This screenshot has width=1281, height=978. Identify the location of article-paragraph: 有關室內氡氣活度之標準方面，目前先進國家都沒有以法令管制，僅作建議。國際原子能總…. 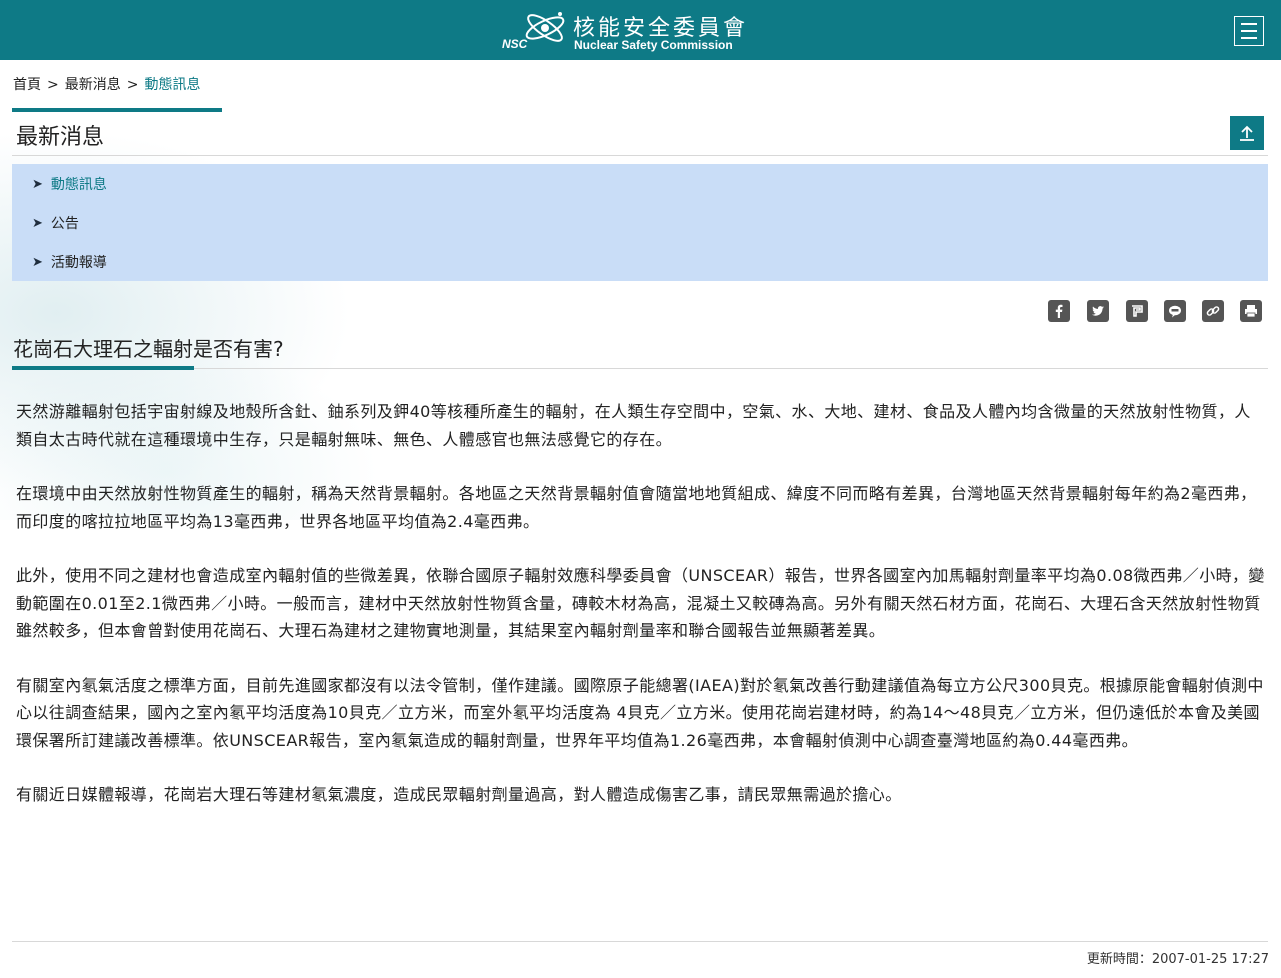
(640, 712).